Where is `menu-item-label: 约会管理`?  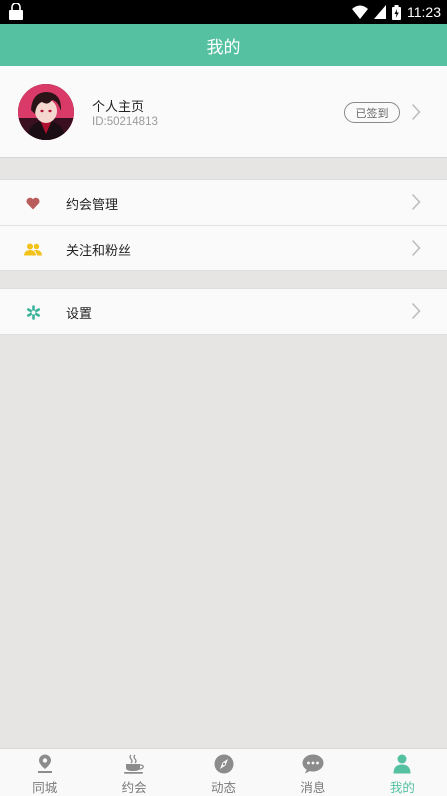 menu-item-label: 约会管理 is located at coordinates (92, 205).